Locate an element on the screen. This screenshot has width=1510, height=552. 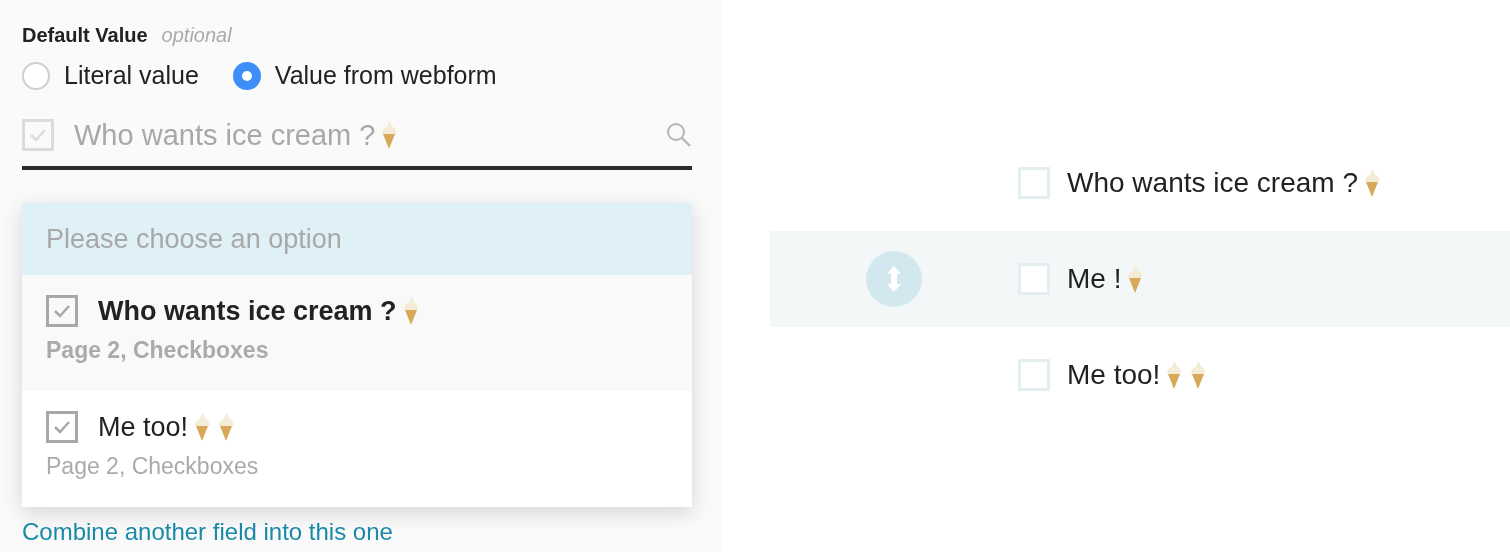
drag-handle-icon is located at coordinates (894, 279).